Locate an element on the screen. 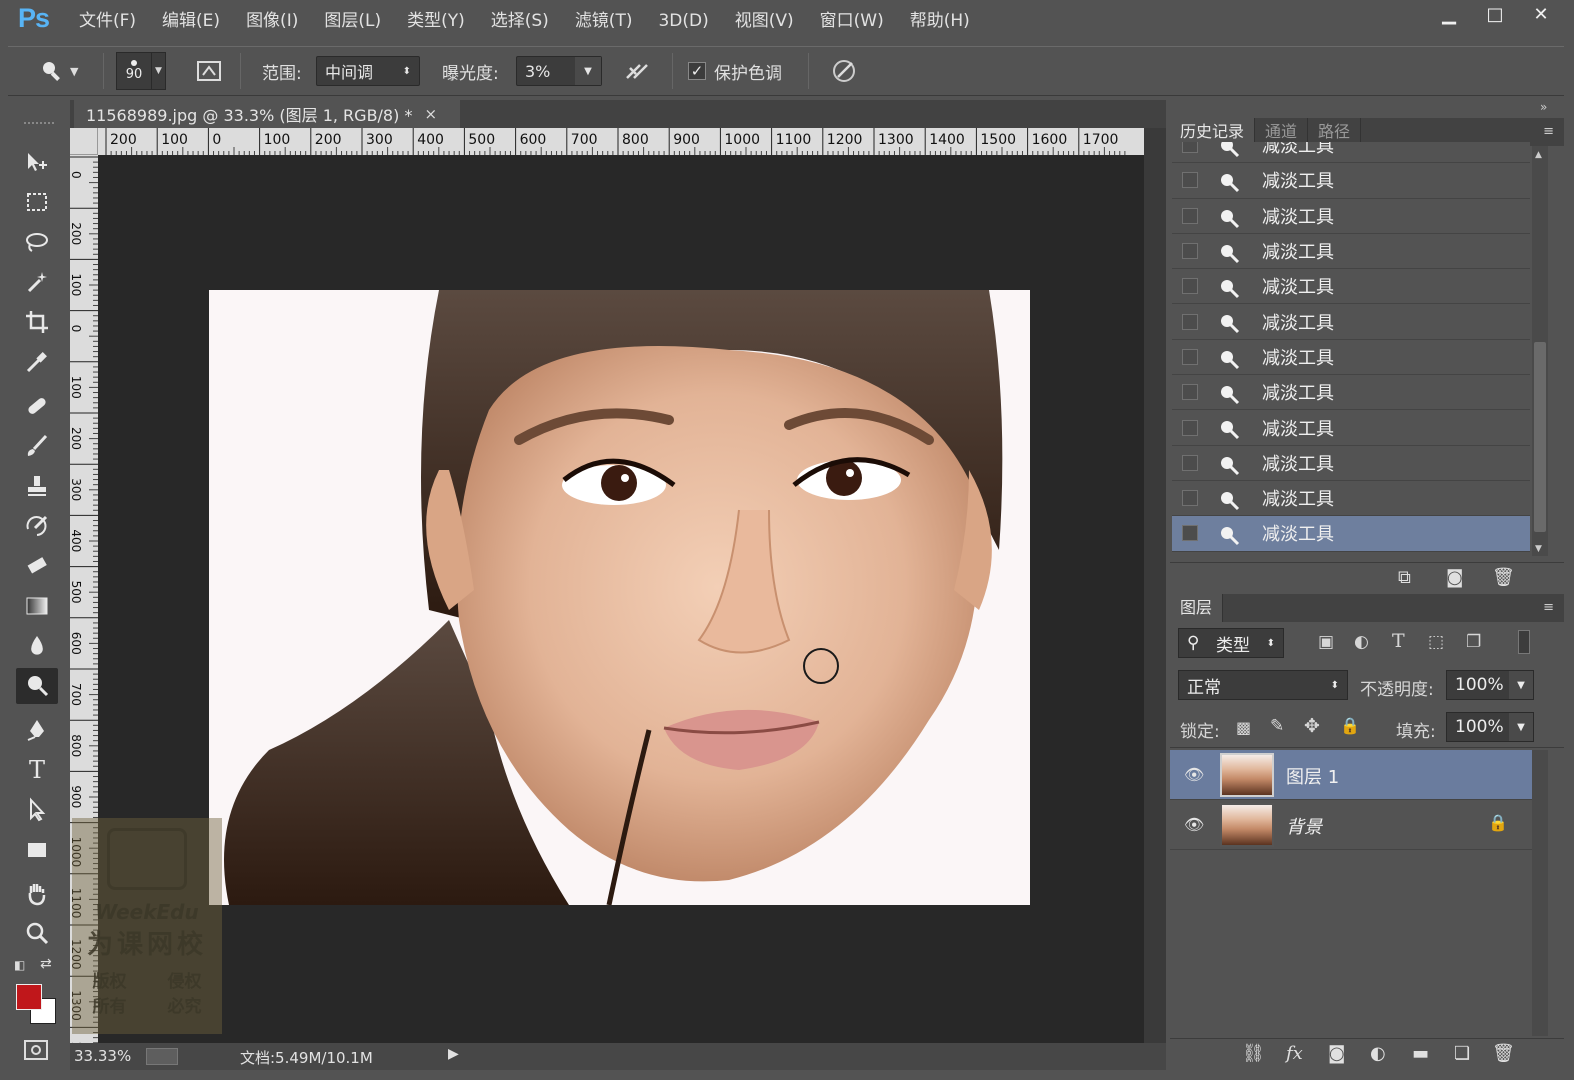 This screenshot has height=1080, width=1574. brush-tool is located at coordinates (37, 446).